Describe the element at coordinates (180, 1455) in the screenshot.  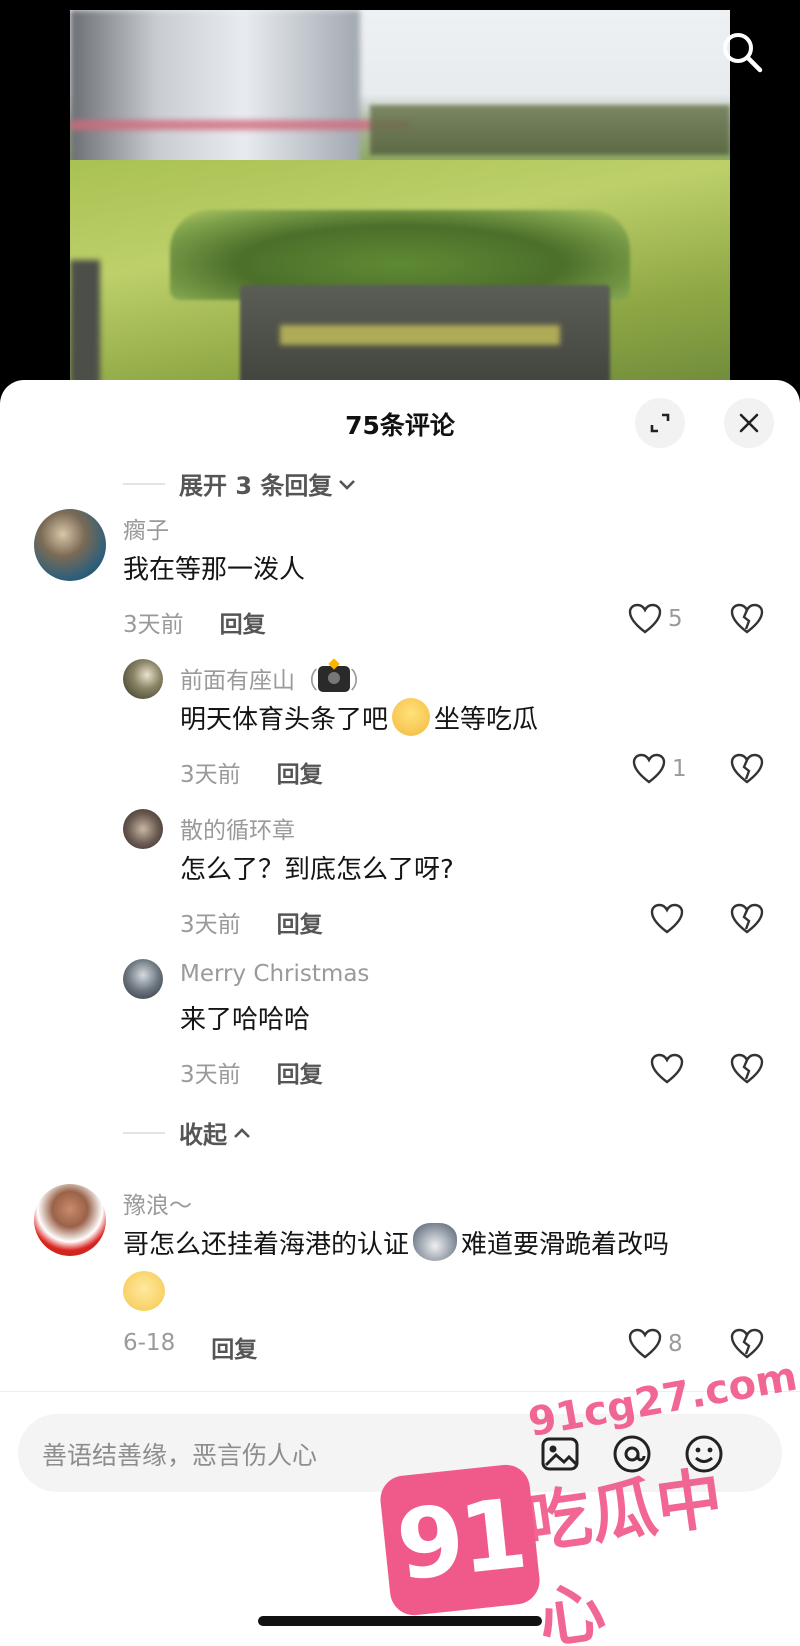
I see `comment-input-placeholder: 善语结善缘，恶言伤人心` at that location.